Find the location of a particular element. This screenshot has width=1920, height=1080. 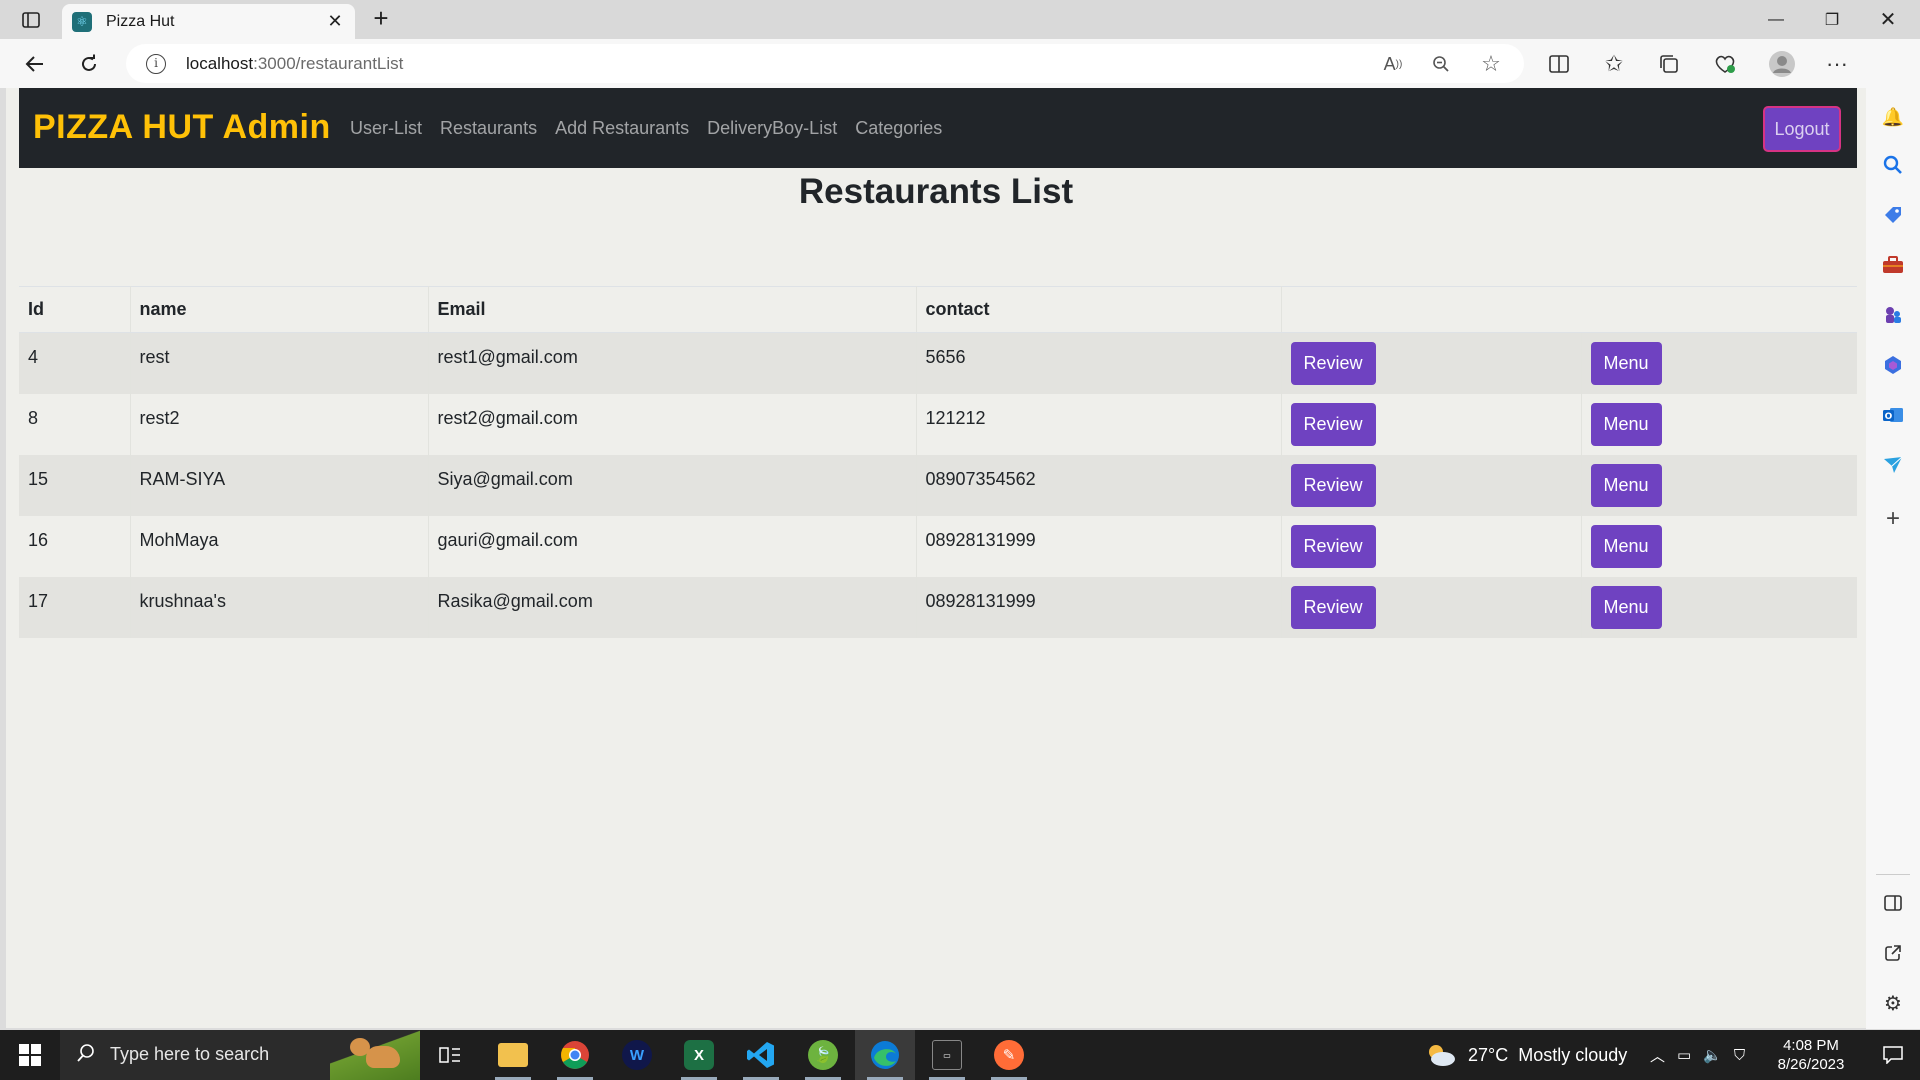

favorite-star-icon: ☆ is located at coordinates (1491, 64).